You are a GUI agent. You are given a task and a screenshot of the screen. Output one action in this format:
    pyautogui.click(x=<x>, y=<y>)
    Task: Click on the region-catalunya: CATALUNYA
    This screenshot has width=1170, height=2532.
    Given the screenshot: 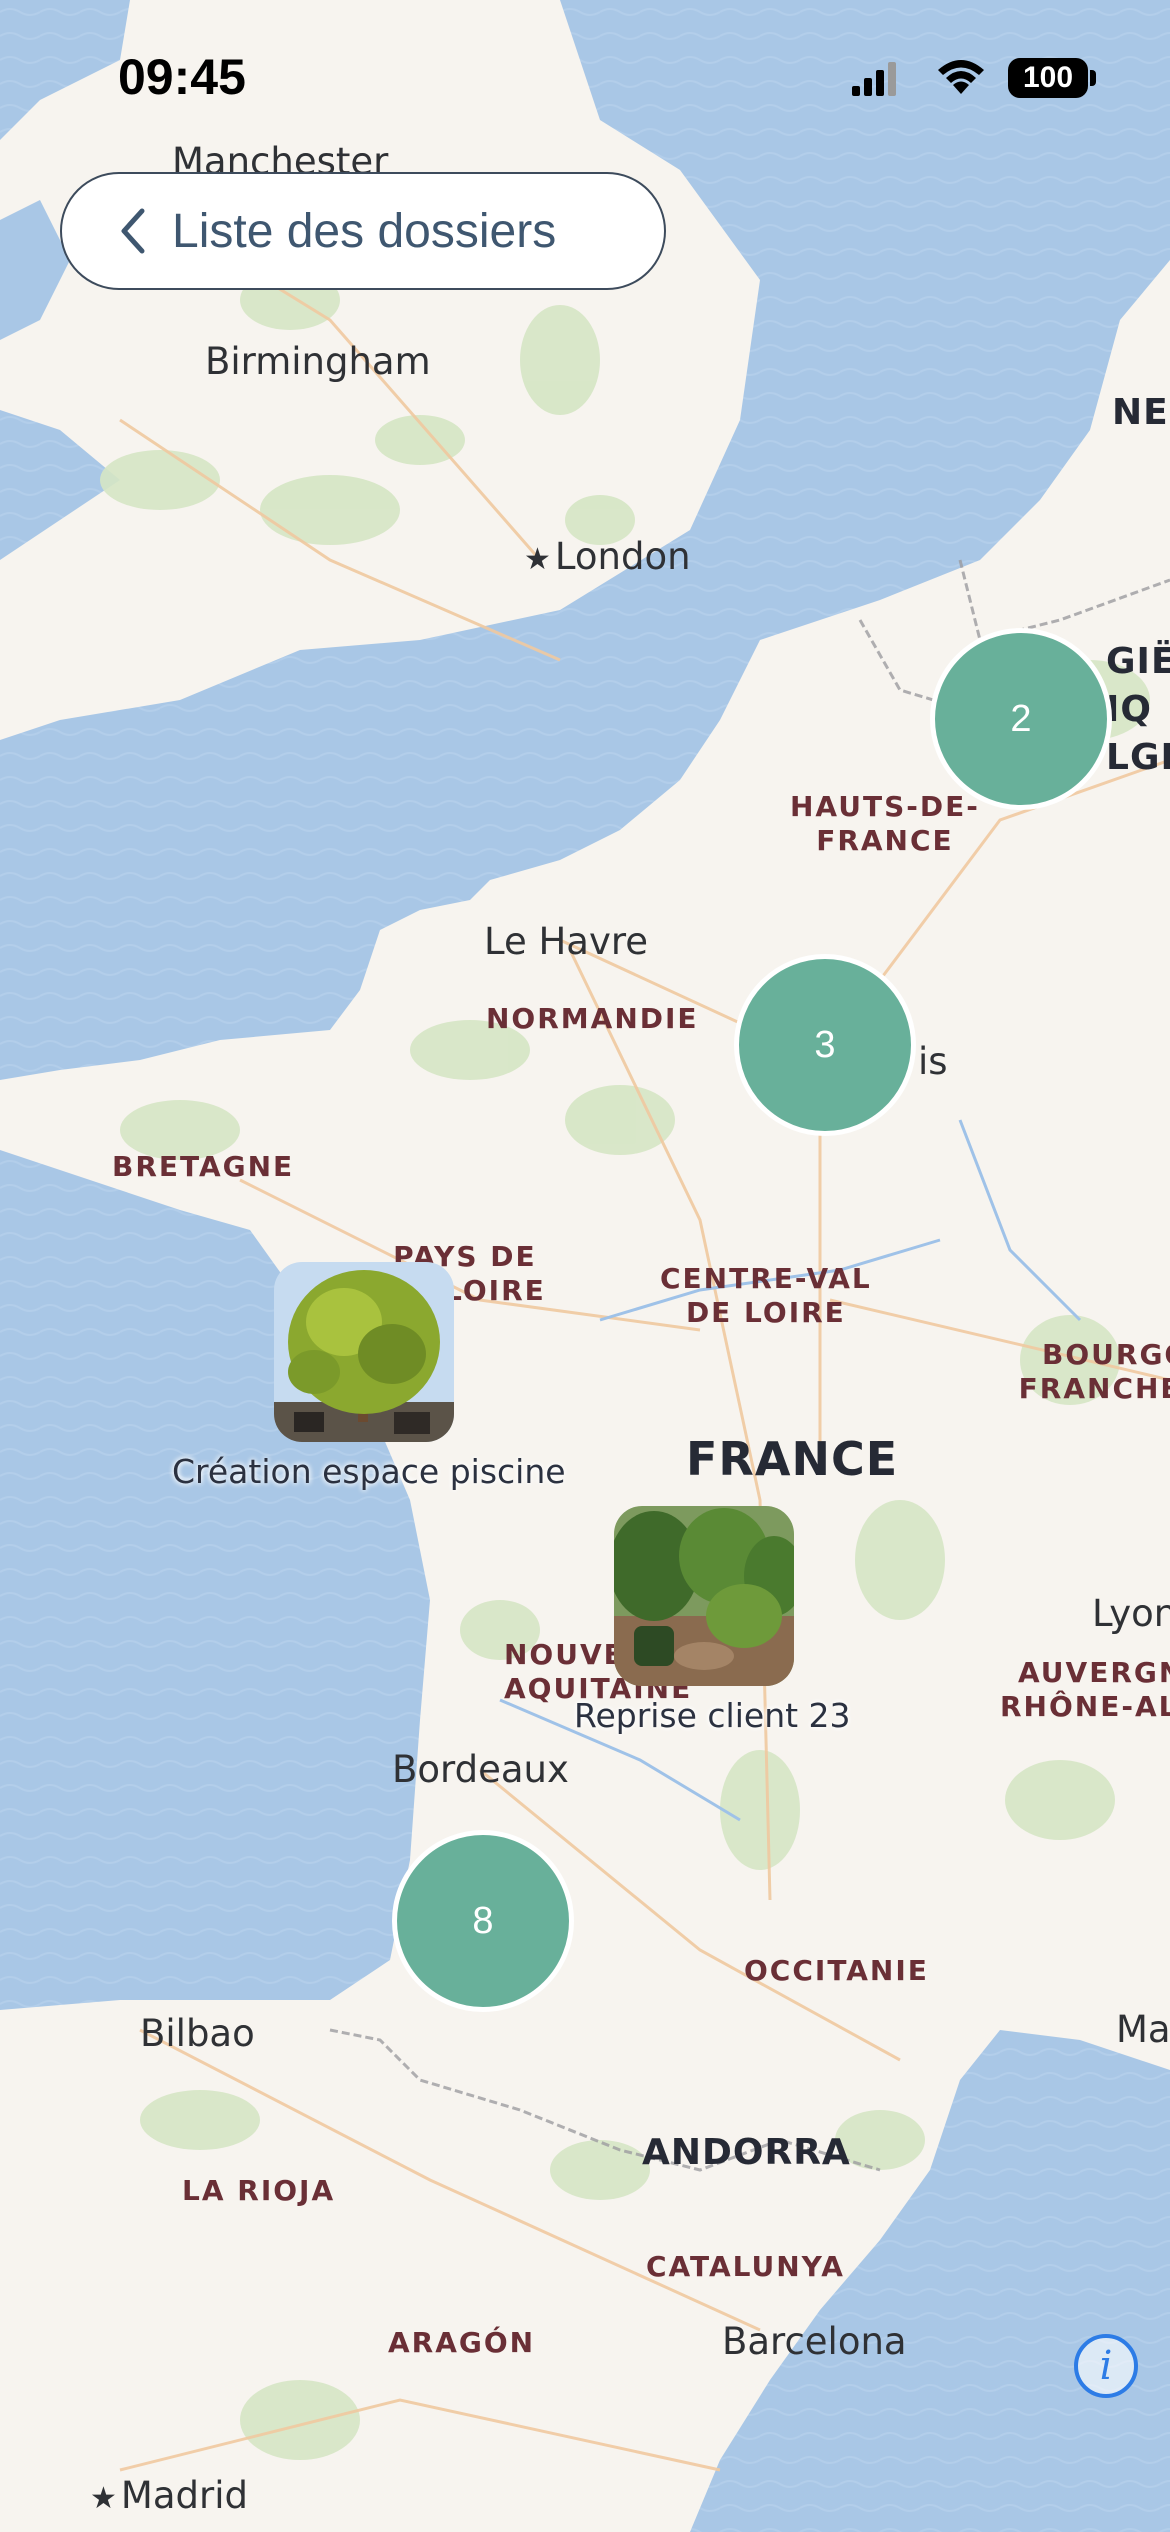 What is the action you would take?
    pyautogui.click(x=745, y=2266)
    